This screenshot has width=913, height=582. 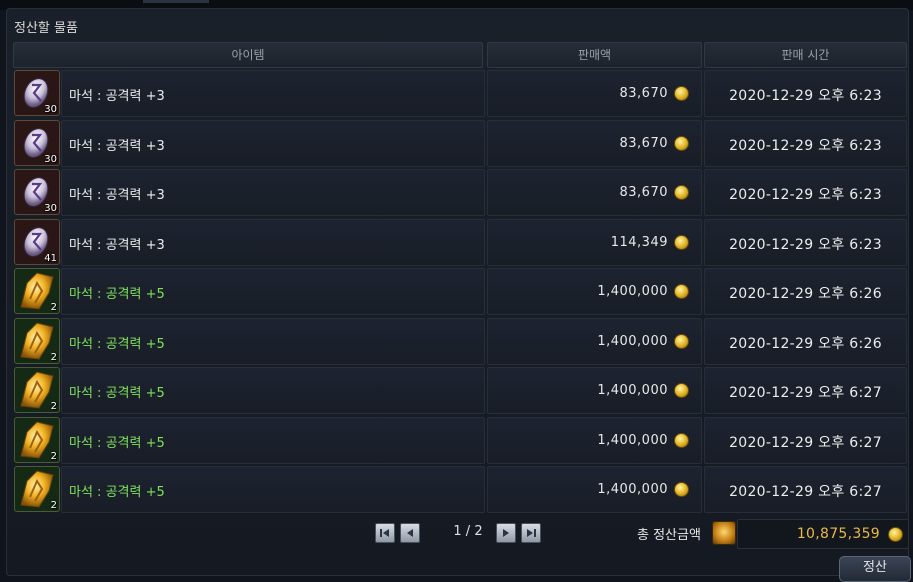 I want to click on next-page-icon, so click(x=506, y=533).